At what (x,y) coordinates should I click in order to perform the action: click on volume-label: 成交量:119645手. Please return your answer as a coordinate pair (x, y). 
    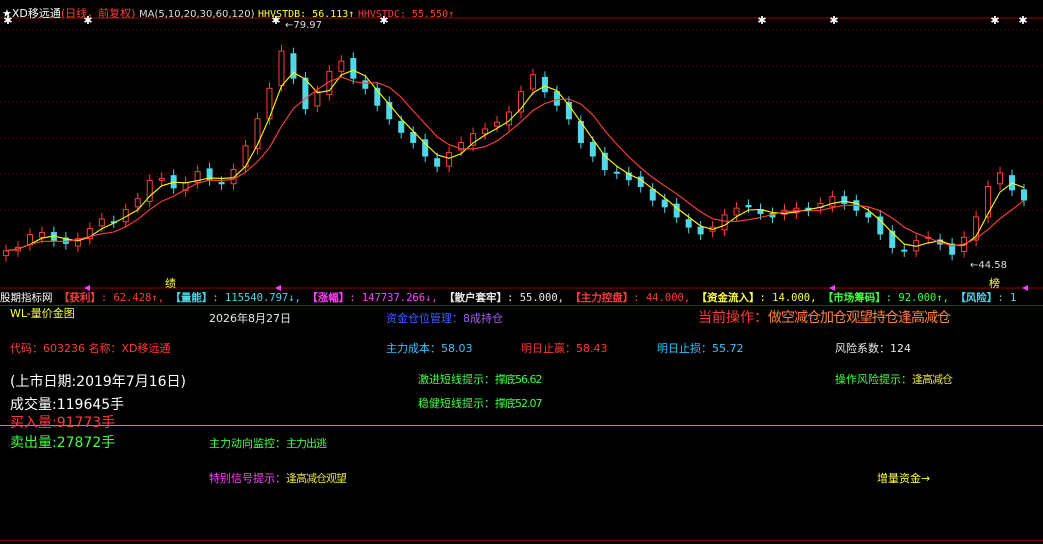
    Looking at the image, I should click on (67, 405).